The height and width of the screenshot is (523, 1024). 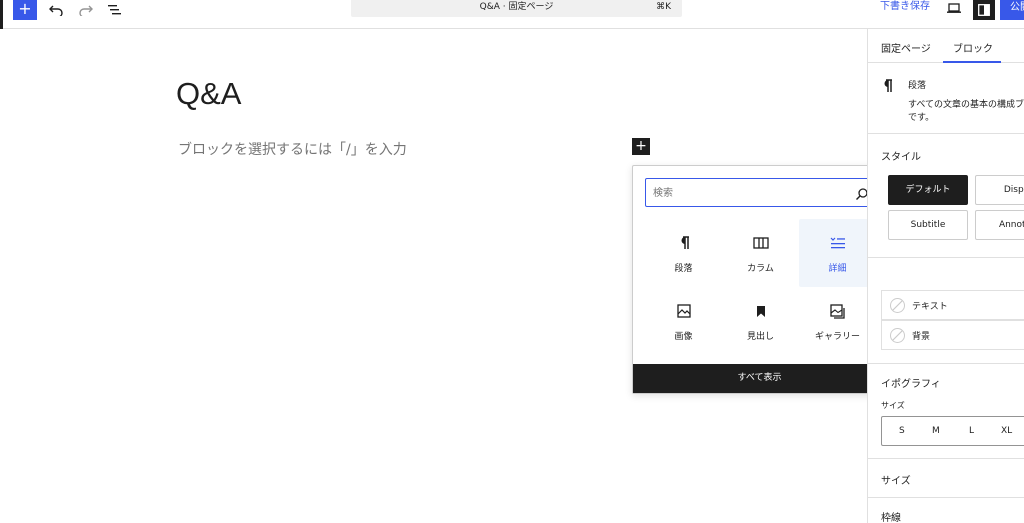 I want to click on document-title: Q&A · 固定ページ, so click(x=516, y=7).